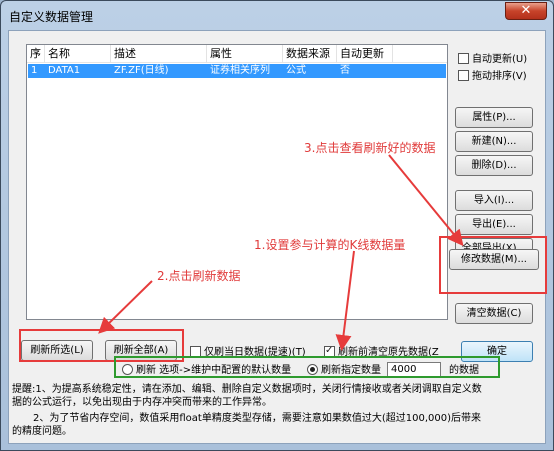 This screenshot has height=451, width=554. What do you see at coordinates (51, 17) in the screenshot?
I see `window-title: 自定义数据管理` at bounding box center [51, 17].